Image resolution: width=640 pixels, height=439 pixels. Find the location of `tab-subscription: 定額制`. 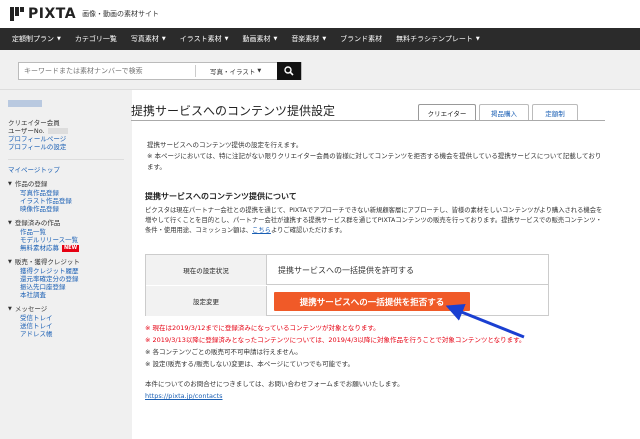

tab-subscription: 定額制 is located at coordinates (555, 112).